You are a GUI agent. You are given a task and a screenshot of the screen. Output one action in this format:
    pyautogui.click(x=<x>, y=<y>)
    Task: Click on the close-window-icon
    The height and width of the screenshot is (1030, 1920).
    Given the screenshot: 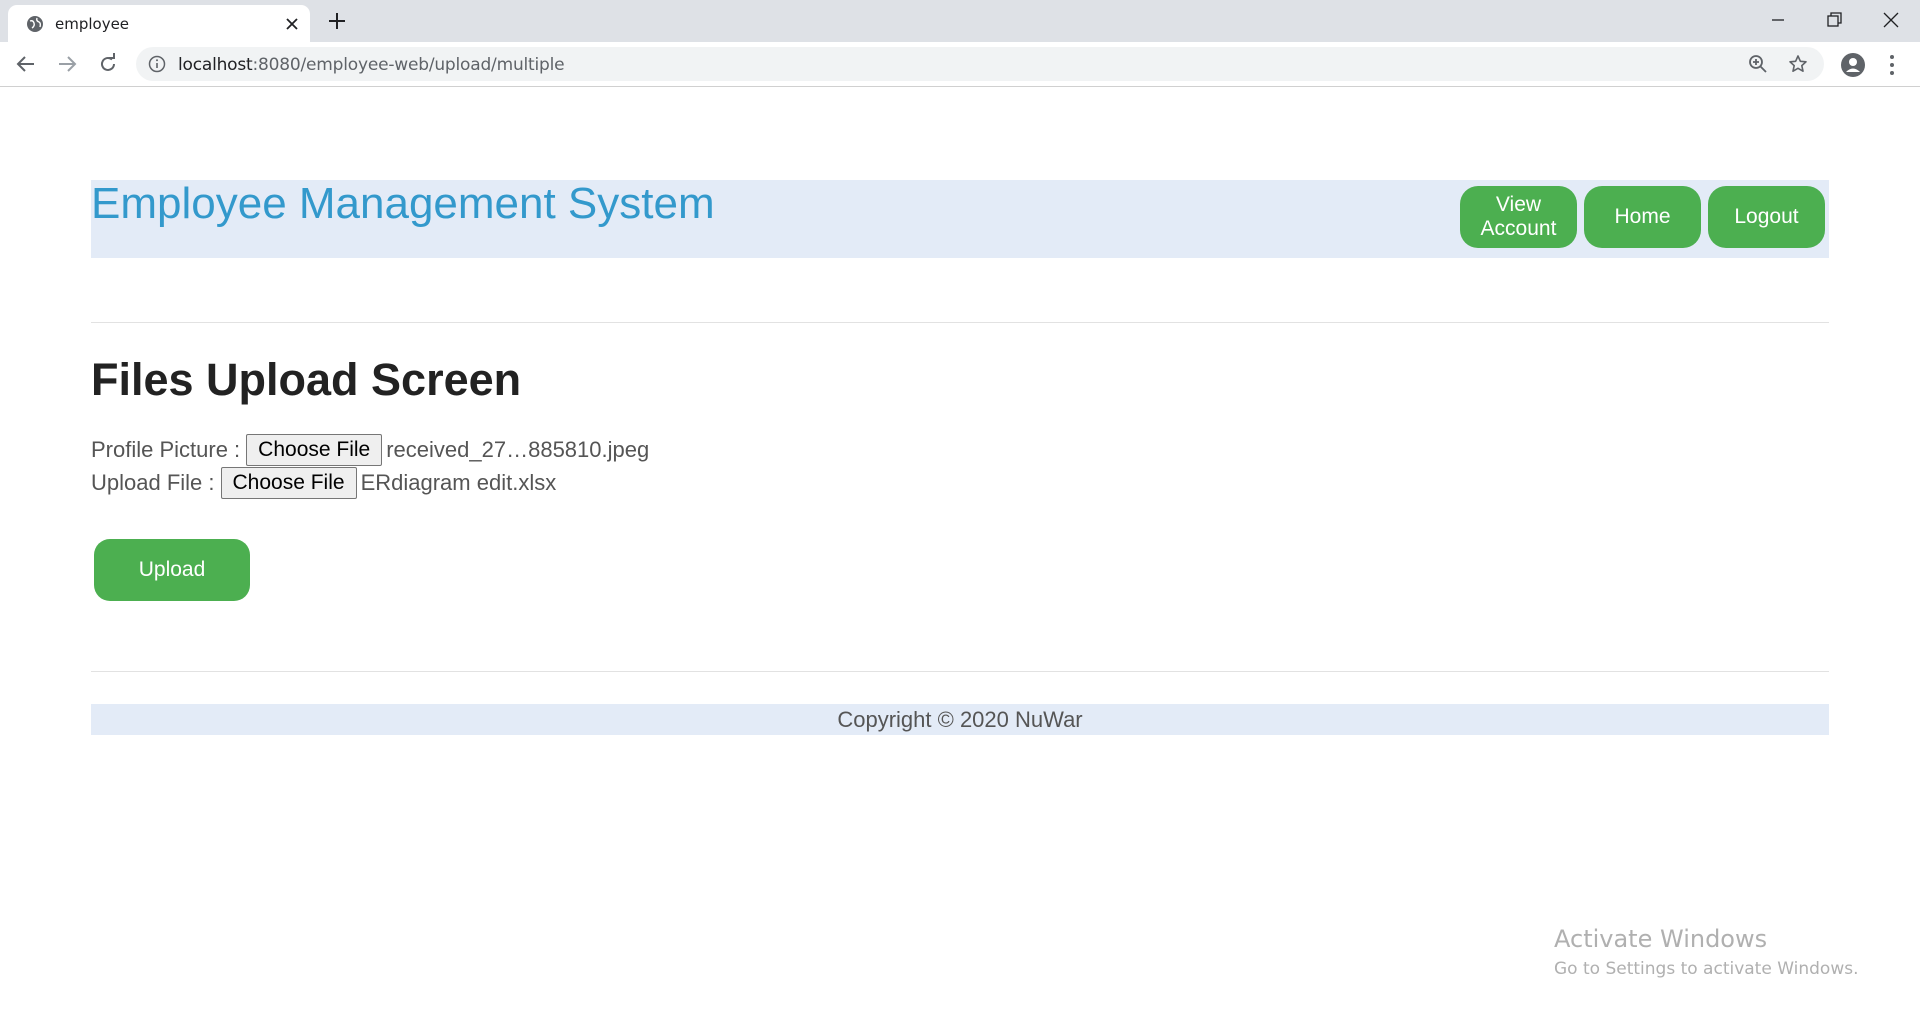 What is the action you would take?
    pyautogui.click(x=1891, y=20)
    